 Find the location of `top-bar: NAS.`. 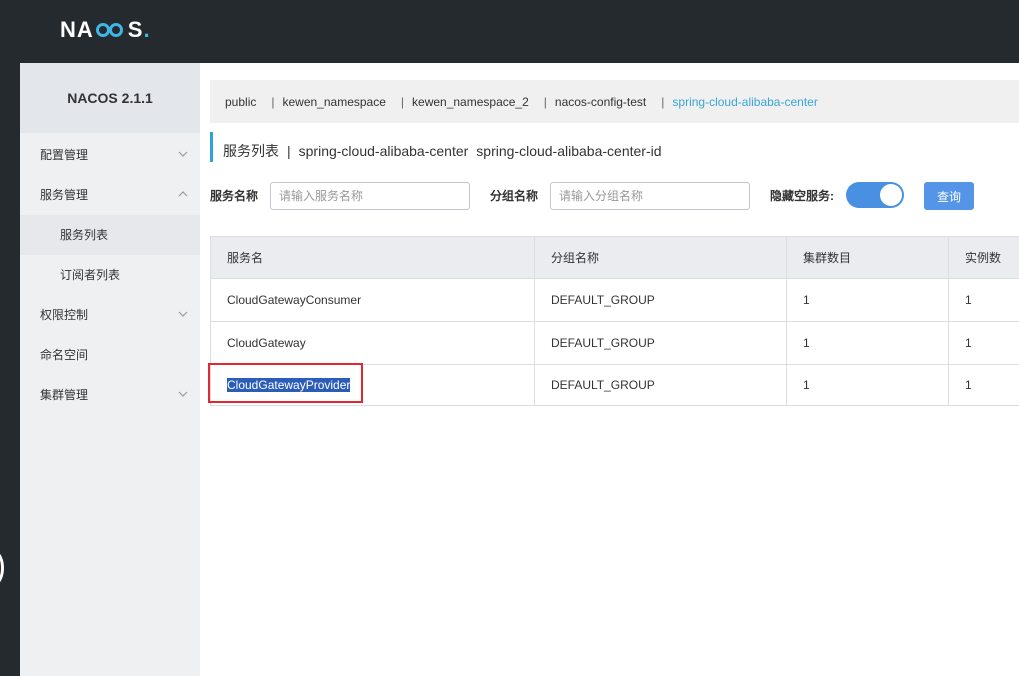

top-bar: NAS. is located at coordinates (509, 31).